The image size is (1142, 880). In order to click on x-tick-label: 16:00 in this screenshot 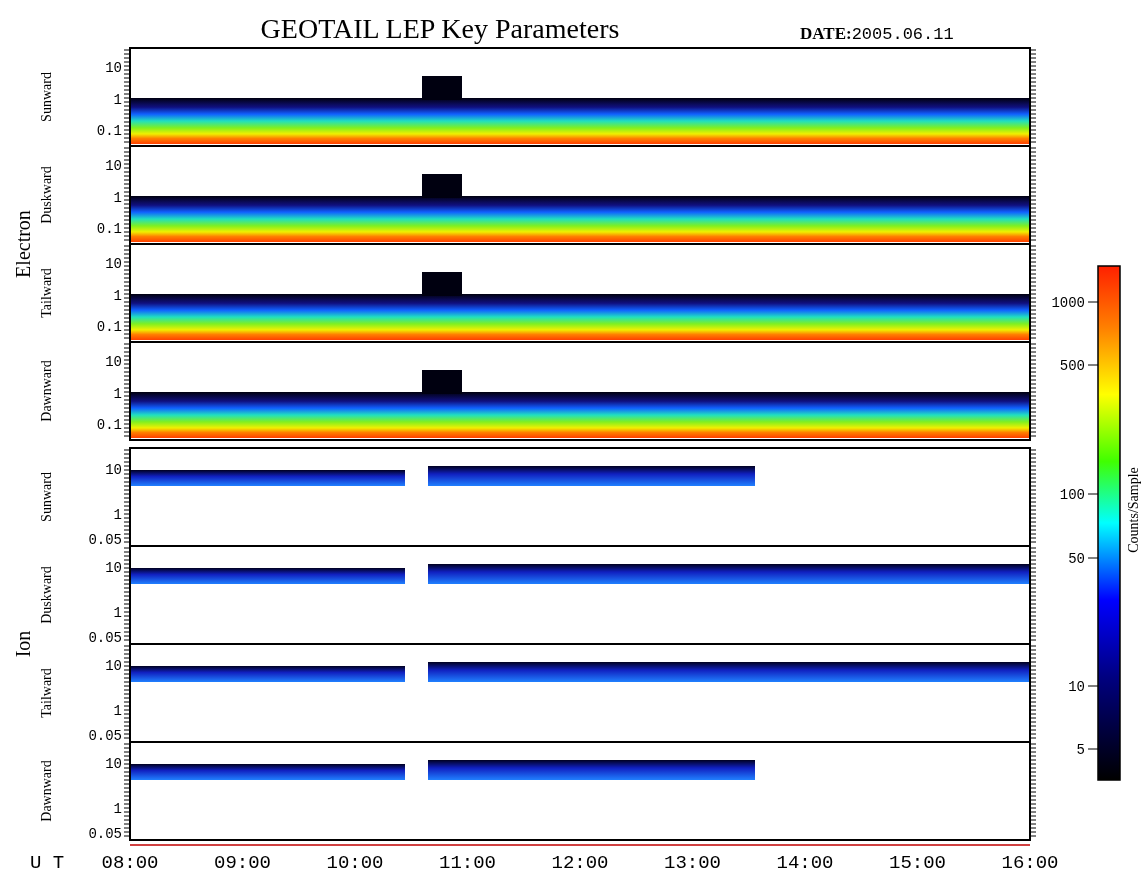, I will do `click(1030, 863)`.